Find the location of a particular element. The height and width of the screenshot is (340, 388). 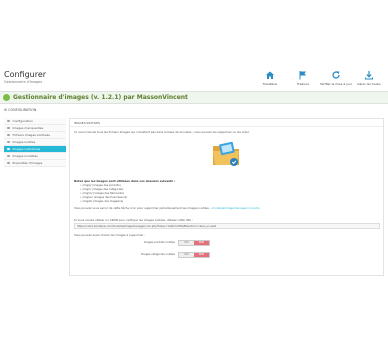

sidebar-item-unused-files: Fichiers images inutilisés is located at coordinates (35, 135).